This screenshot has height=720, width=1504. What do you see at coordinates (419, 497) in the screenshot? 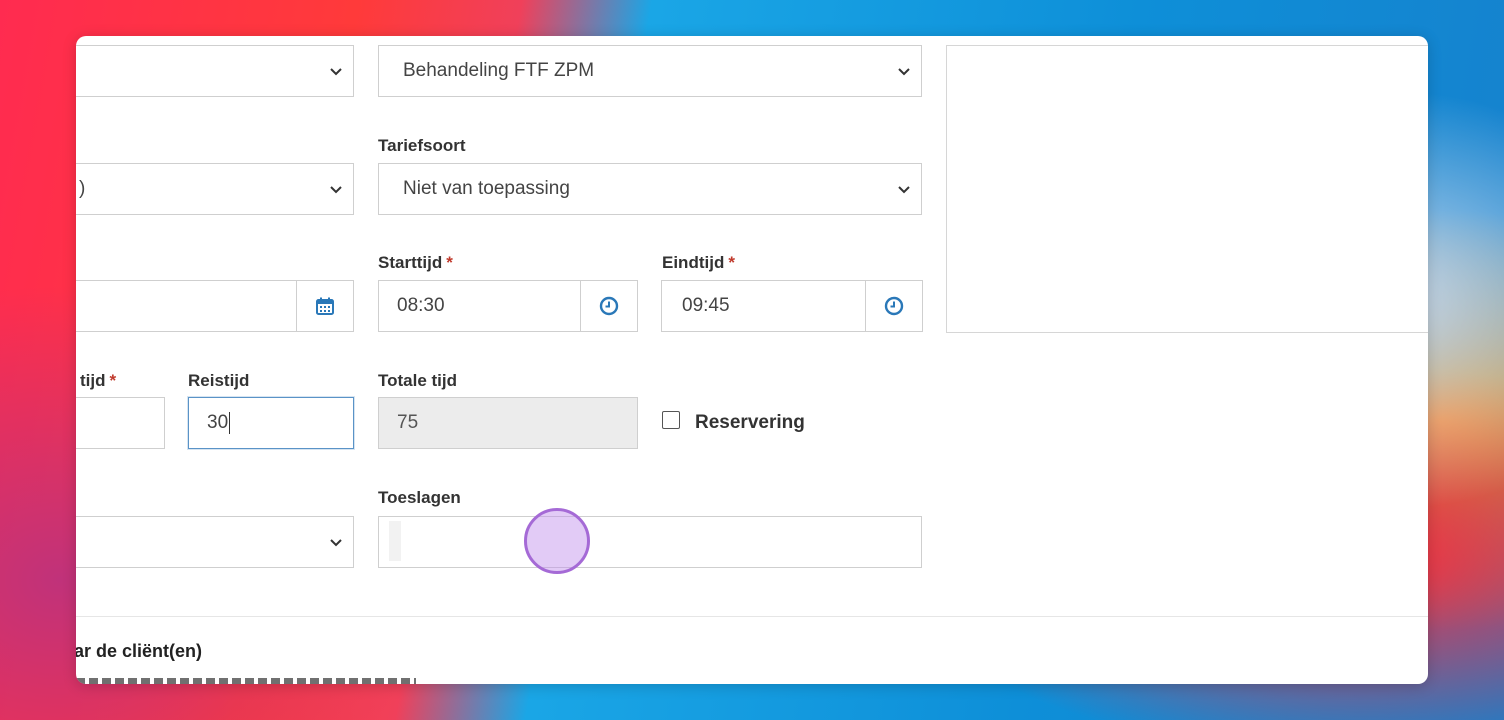
I see `surcharges-label: Toeslagen` at bounding box center [419, 497].